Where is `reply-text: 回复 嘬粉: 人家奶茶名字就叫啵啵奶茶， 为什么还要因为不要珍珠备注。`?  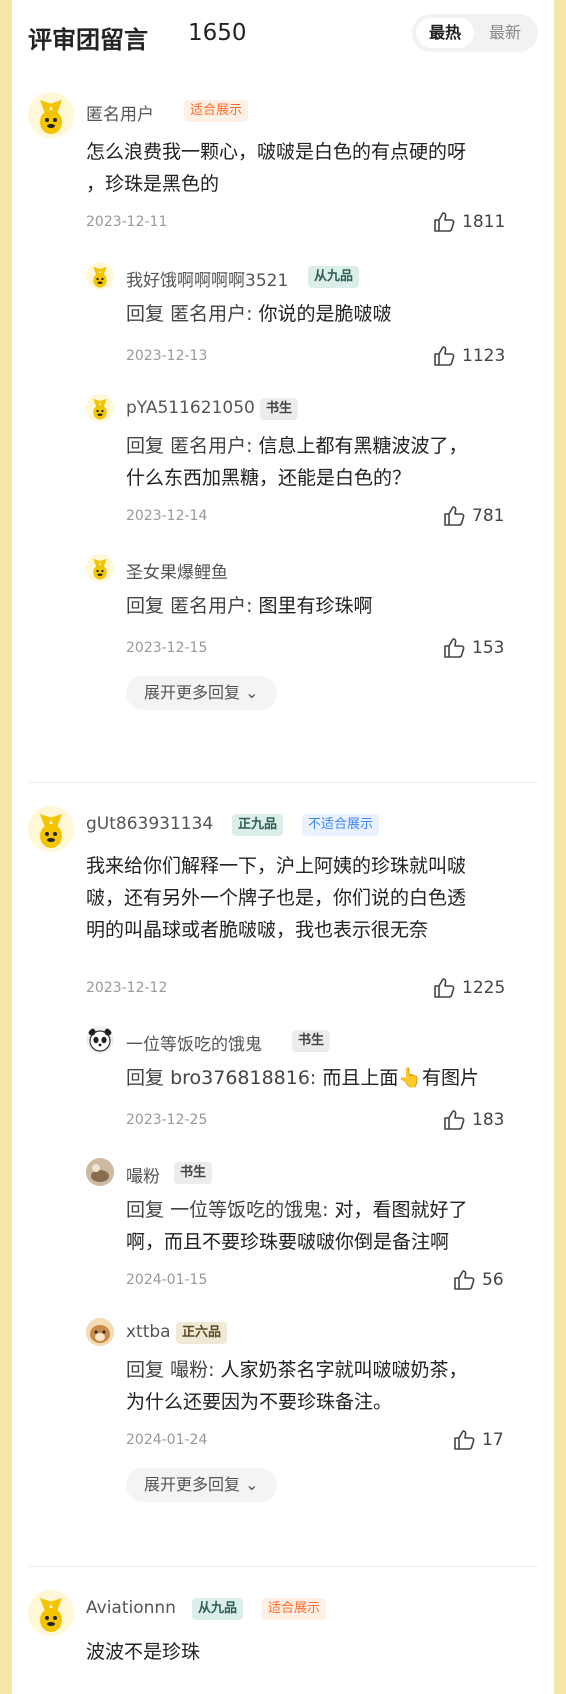
reply-text: 回复 嘬粉: 人家奶茶名字就叫啵啵奶茶， 为什么还要因为不要珍珠备注。 is located at coordinates (297, 1386).